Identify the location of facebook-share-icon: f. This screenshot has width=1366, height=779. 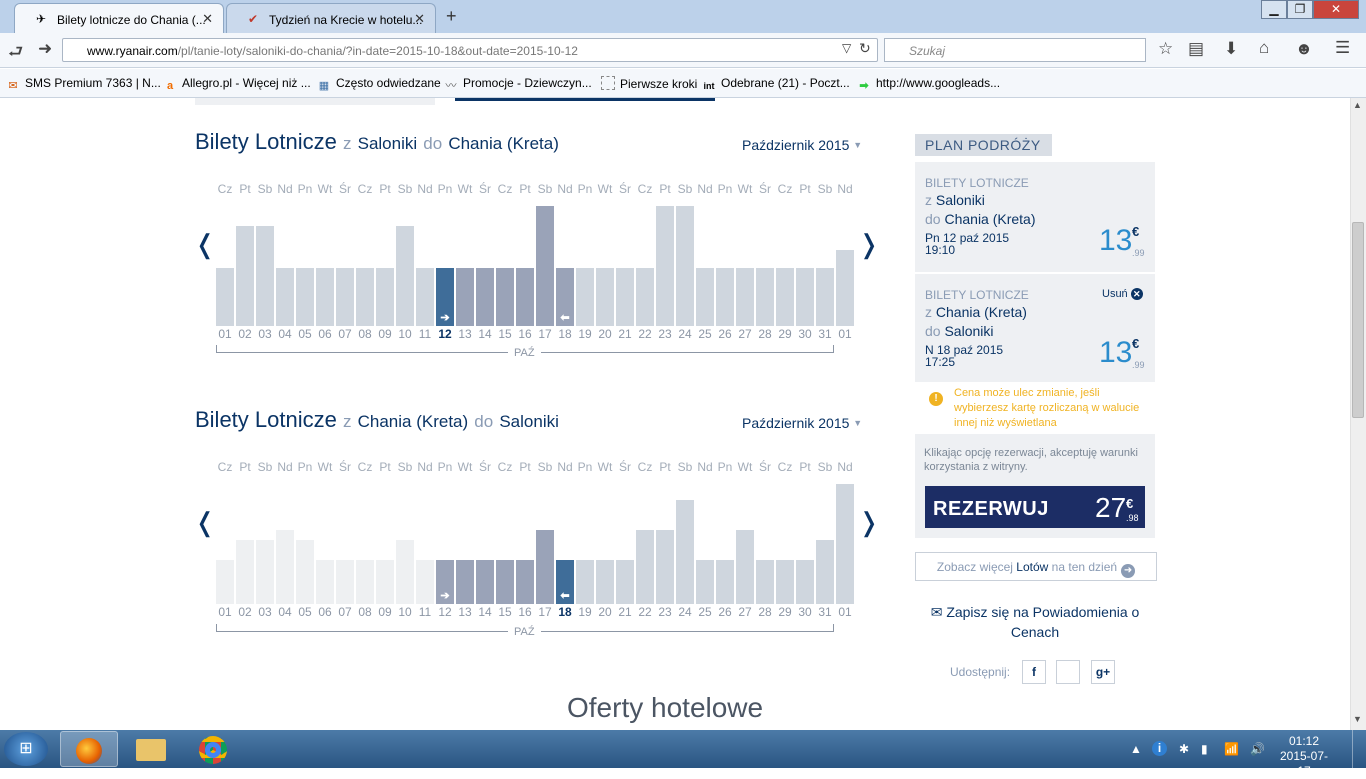
(1034, 672).